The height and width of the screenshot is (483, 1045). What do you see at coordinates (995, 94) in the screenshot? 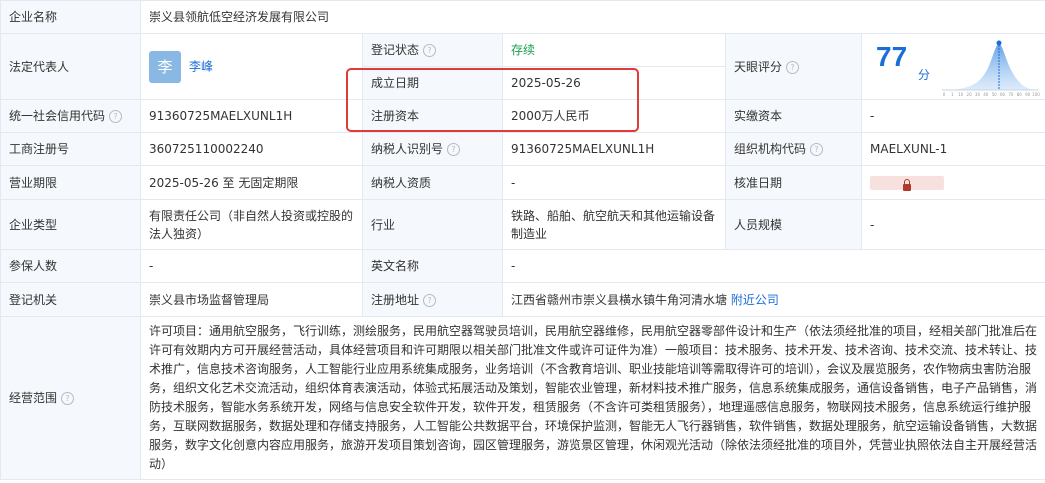
I see `score-axis-tick: 50` at bounding box center [995, 94].